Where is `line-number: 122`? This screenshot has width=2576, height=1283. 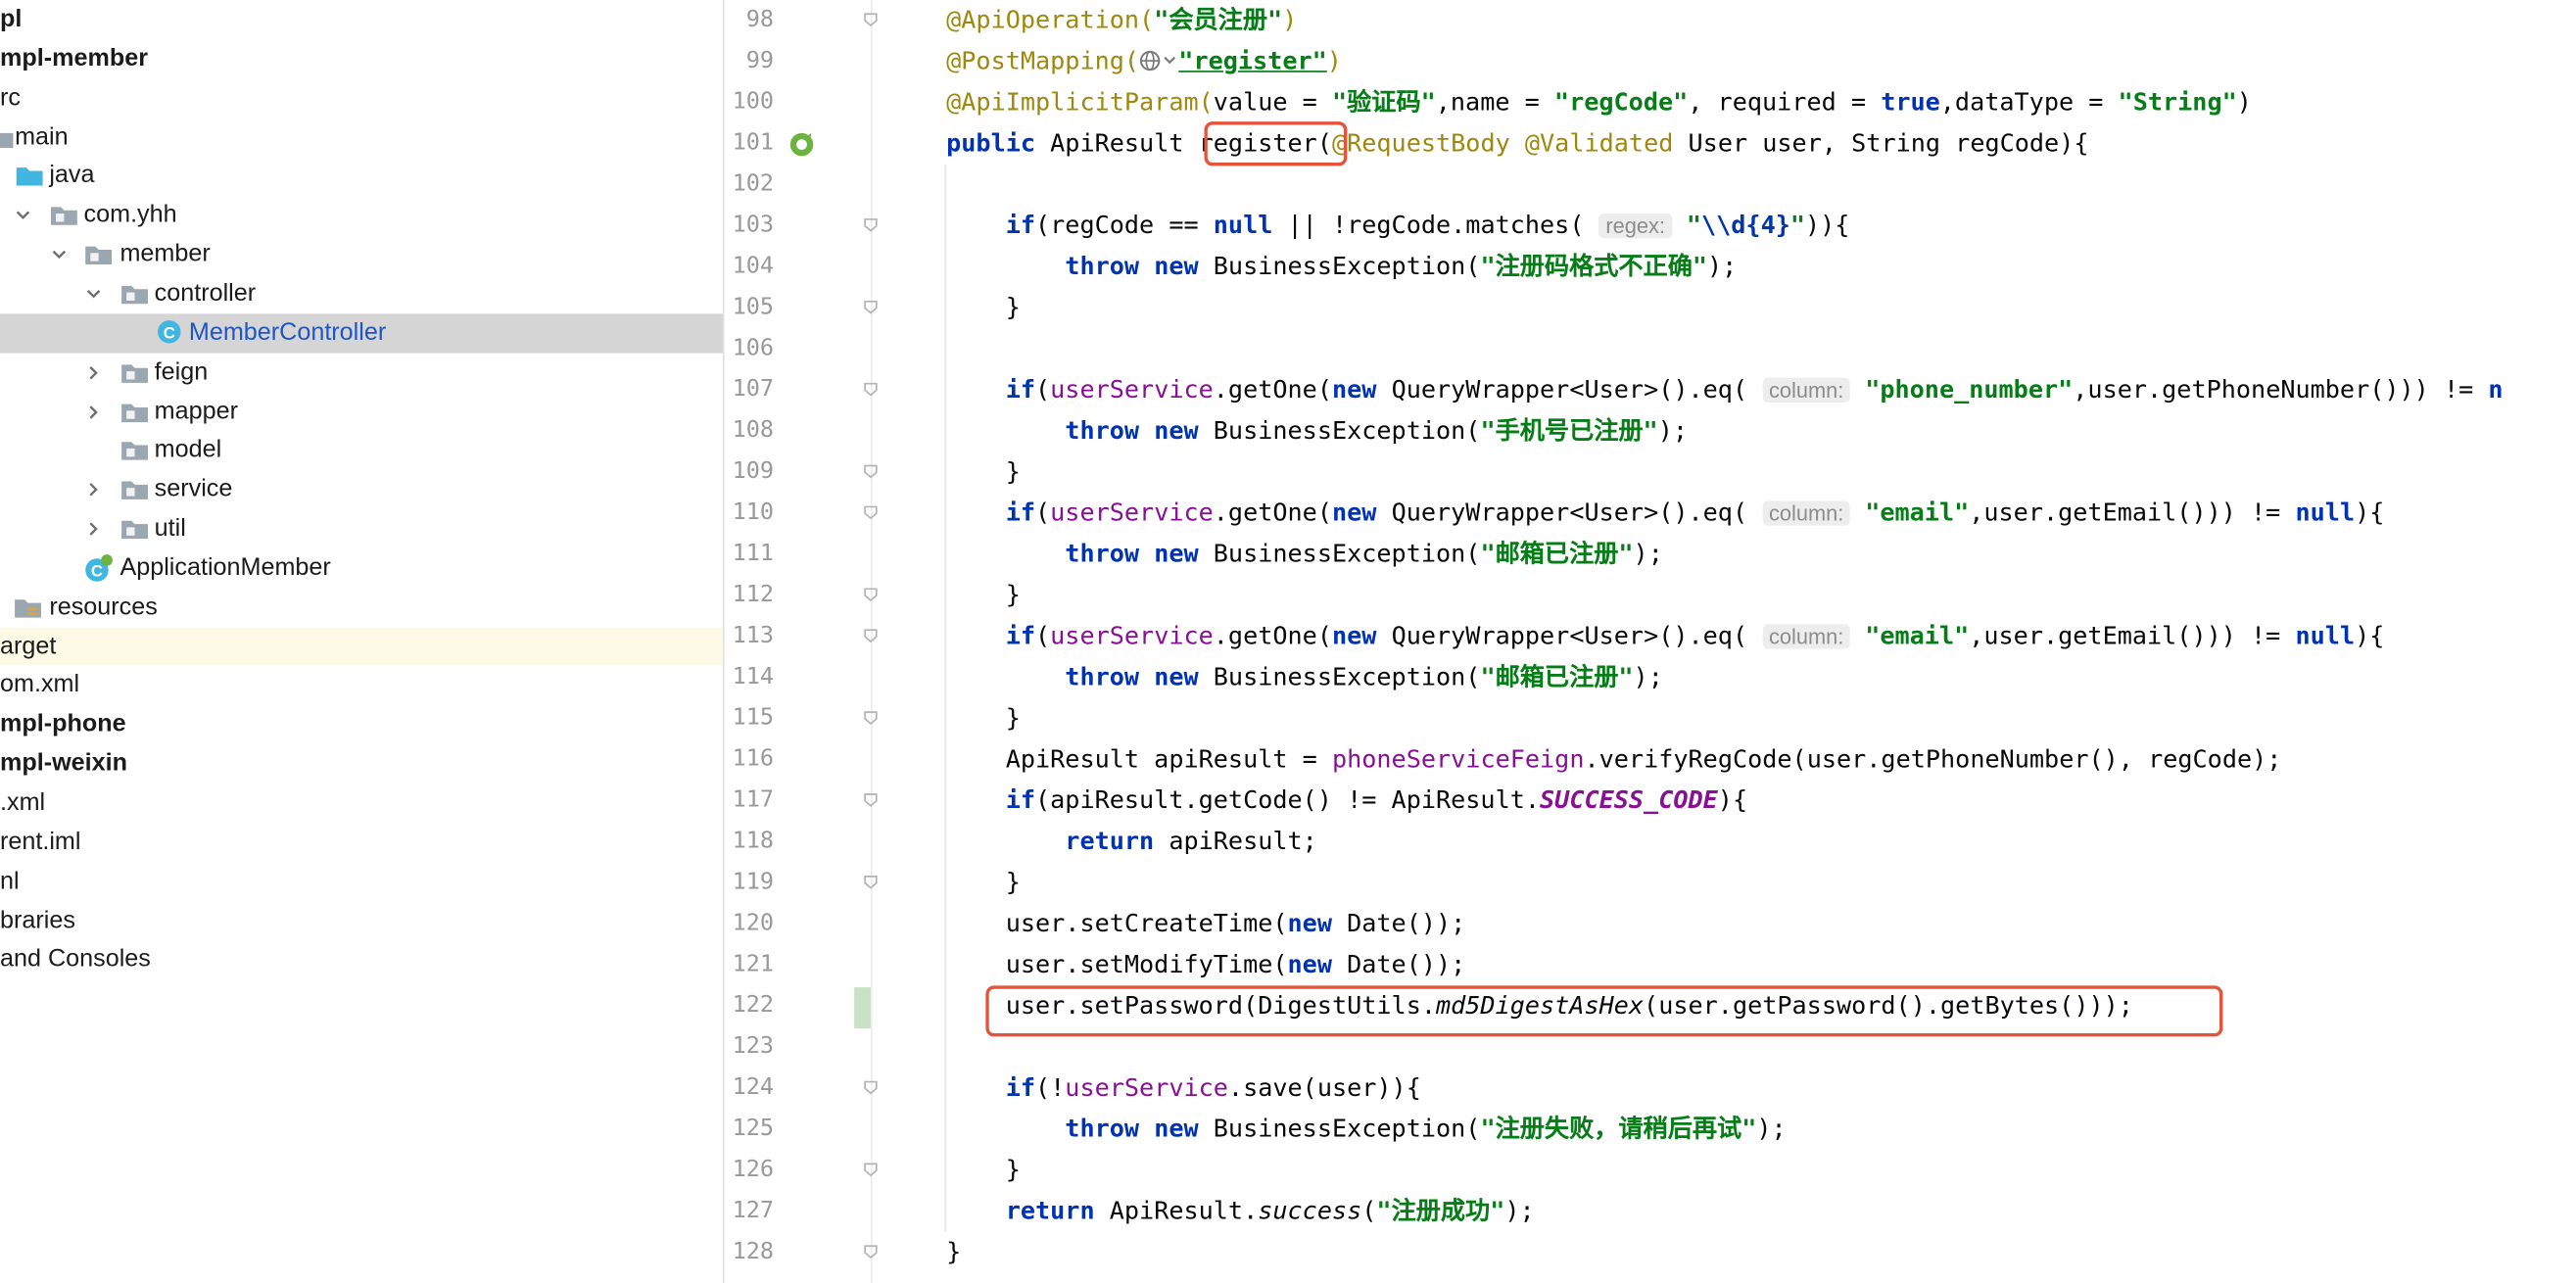
line-number: 122 is located at coordinates (749, 1005).